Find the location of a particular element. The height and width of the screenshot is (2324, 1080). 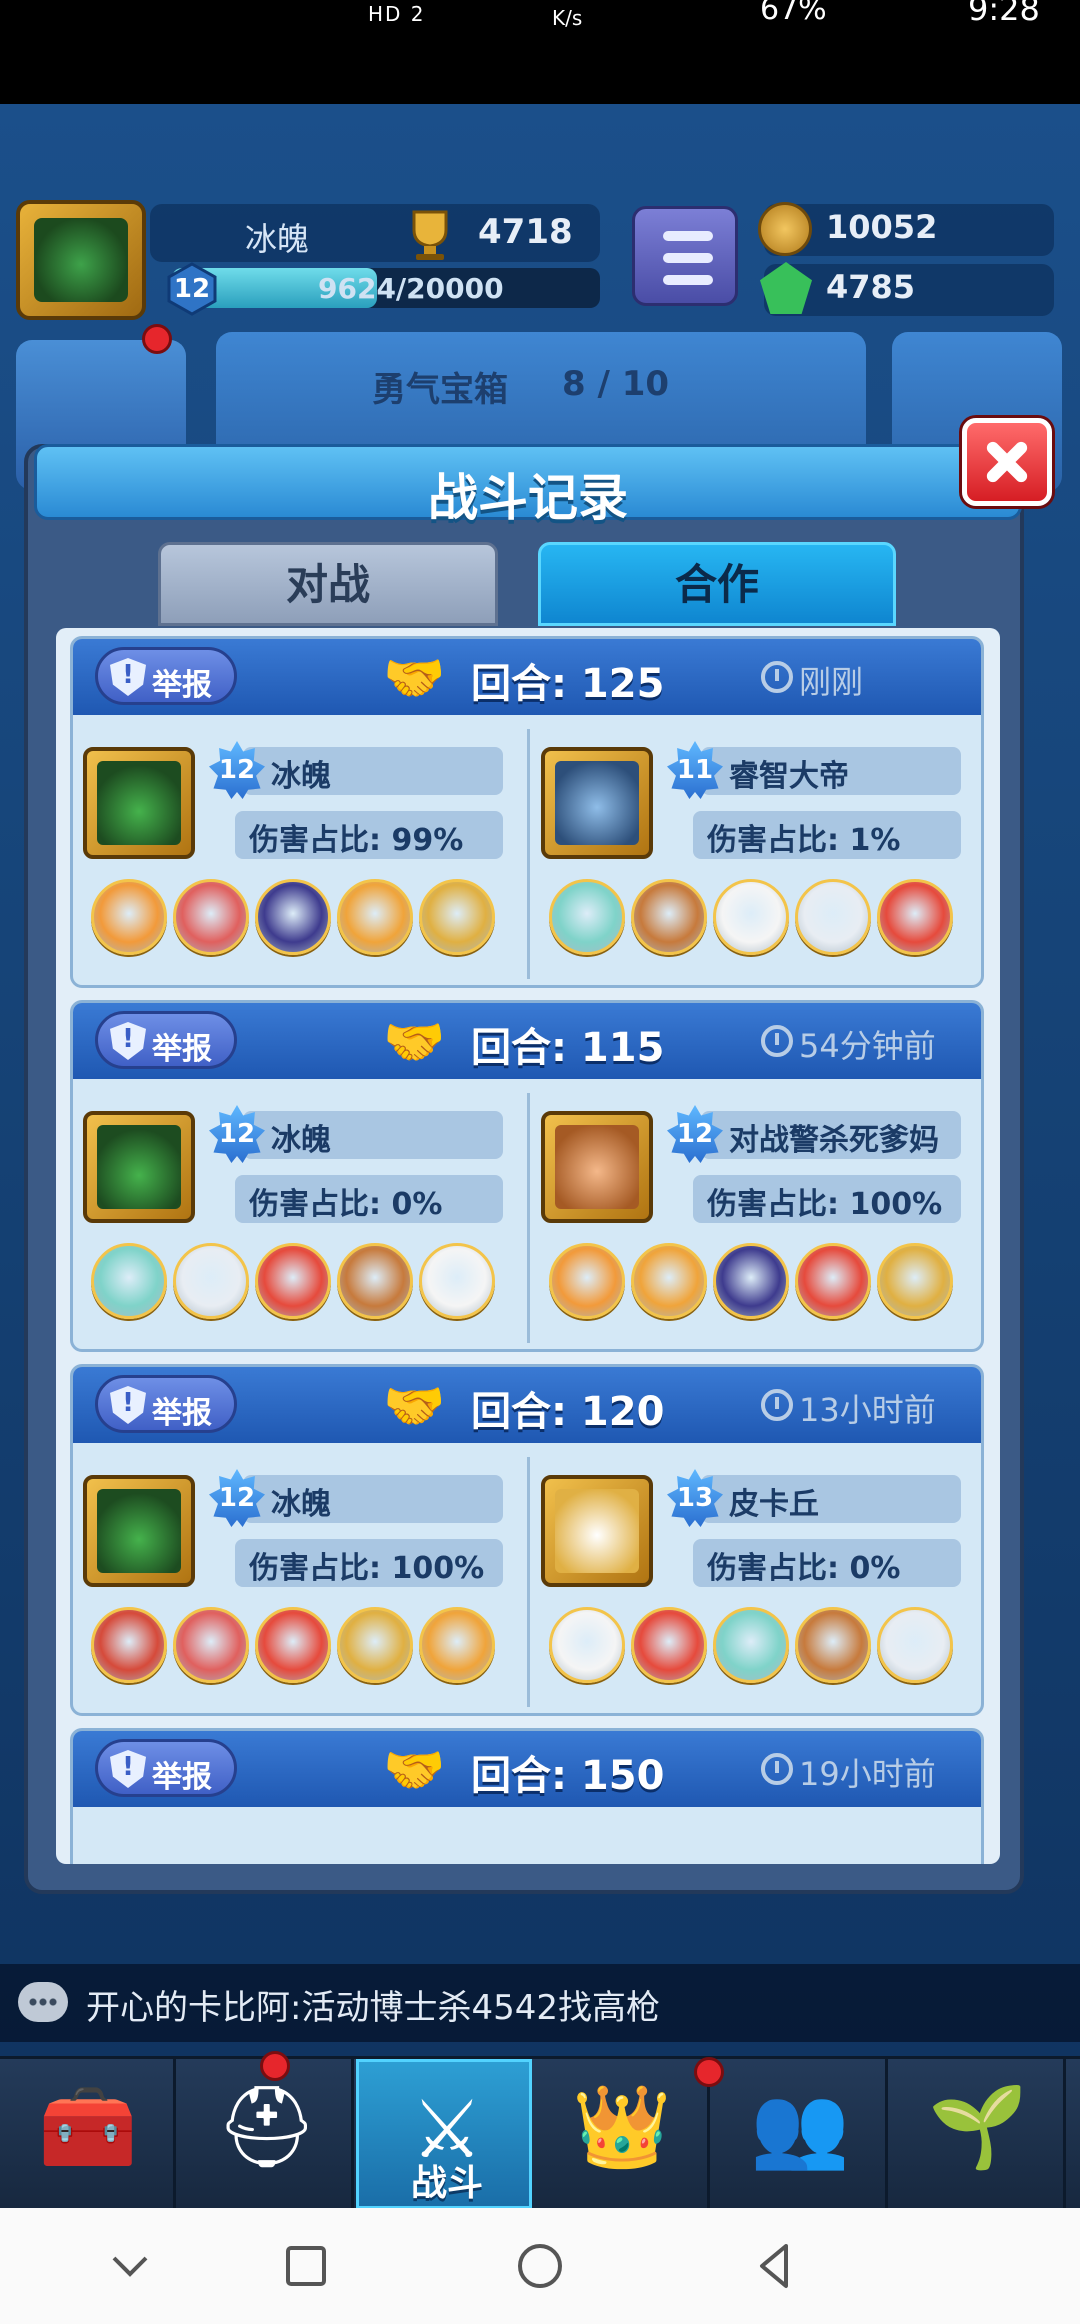

level-badge-icon is located at coordinates (192, 289).